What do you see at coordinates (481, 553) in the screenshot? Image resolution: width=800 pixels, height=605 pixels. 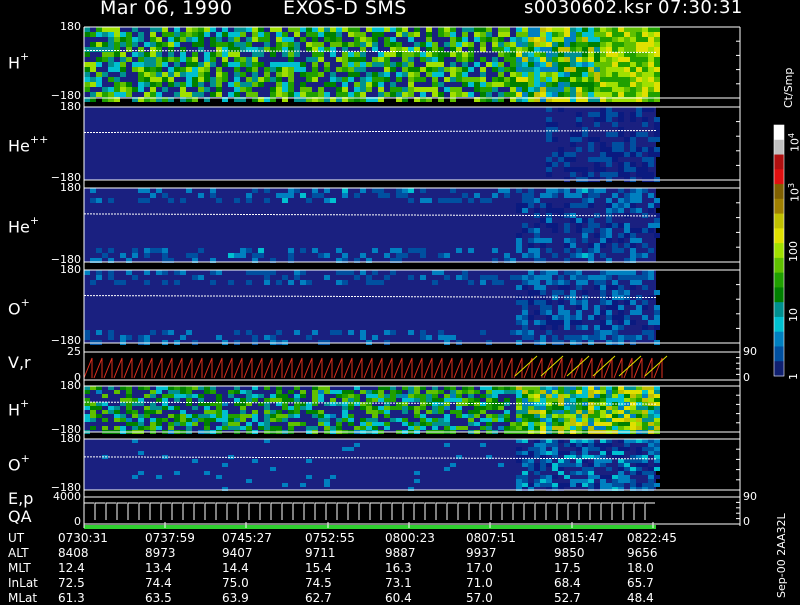 I see `footer-ALT-5: 9937` at bounding box center [481, 553].